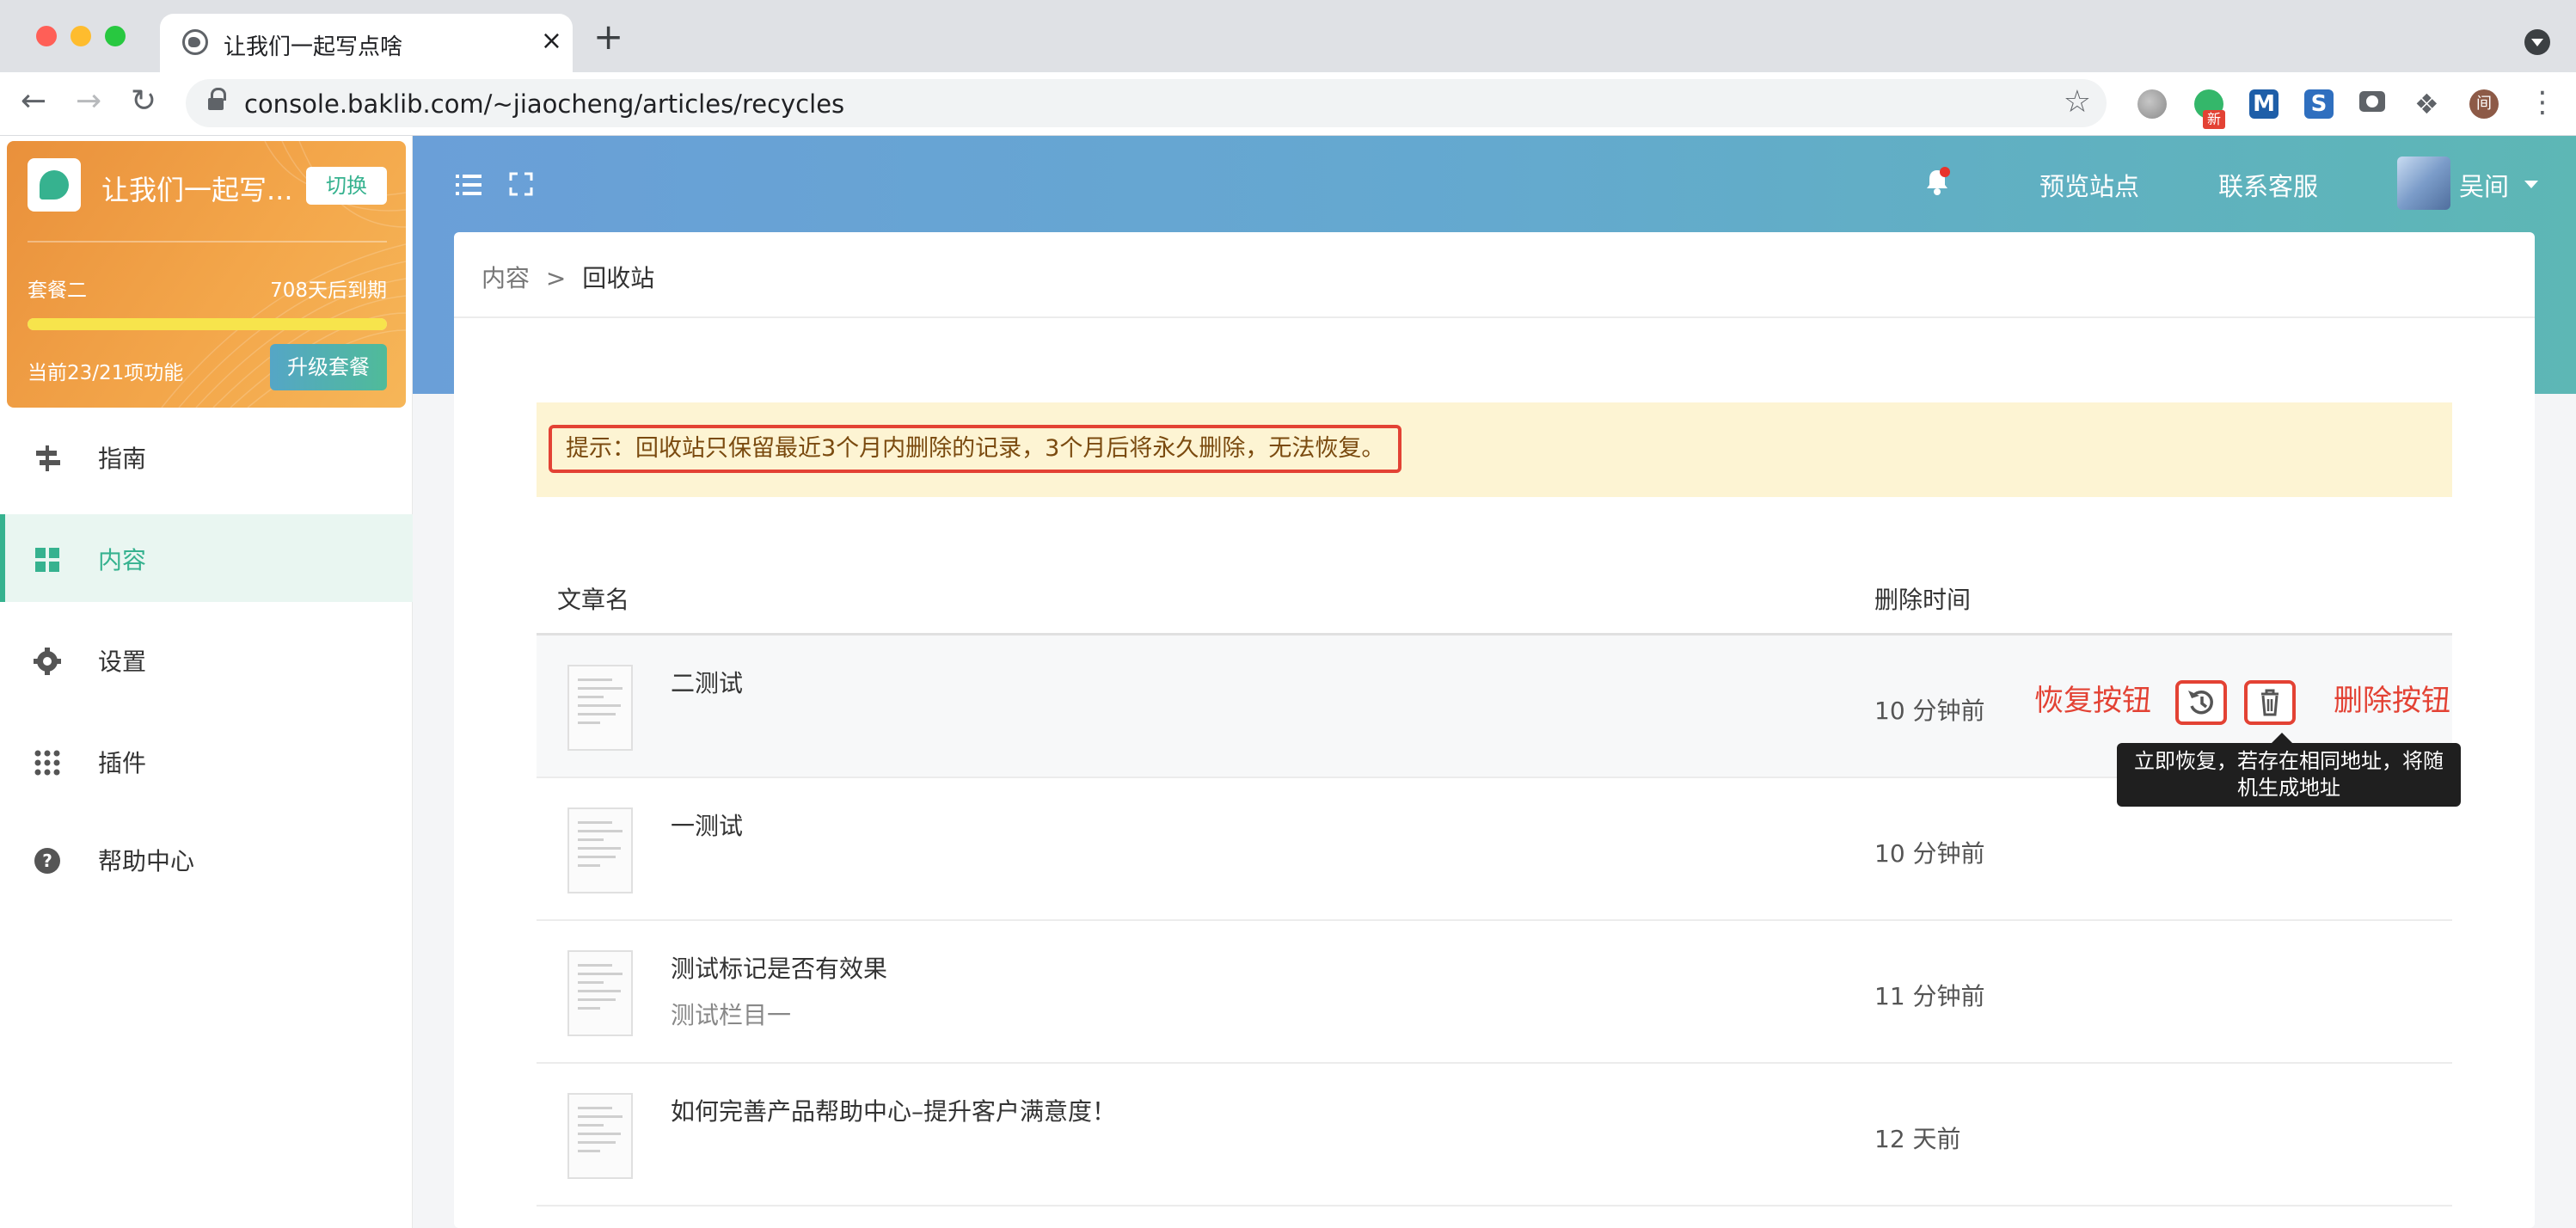 The height and width of the screenshot is (1228, 2576). I want to click on table-row: 测试标记是否有效果 测试栏目一 11 分钟前, so click(1495, 992).